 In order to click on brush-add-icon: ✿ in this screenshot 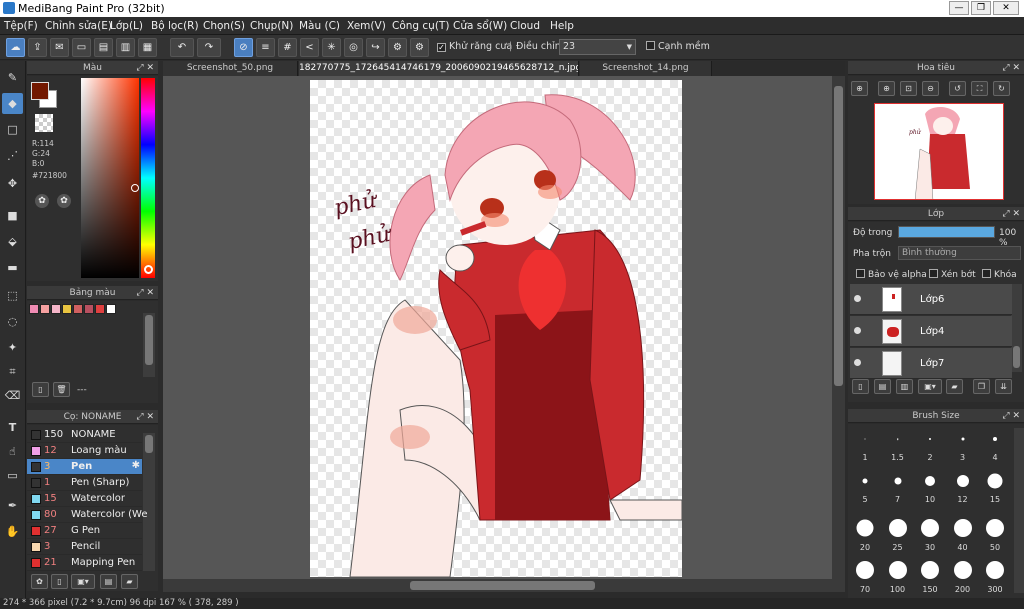, I will do `click(39, 581)`.